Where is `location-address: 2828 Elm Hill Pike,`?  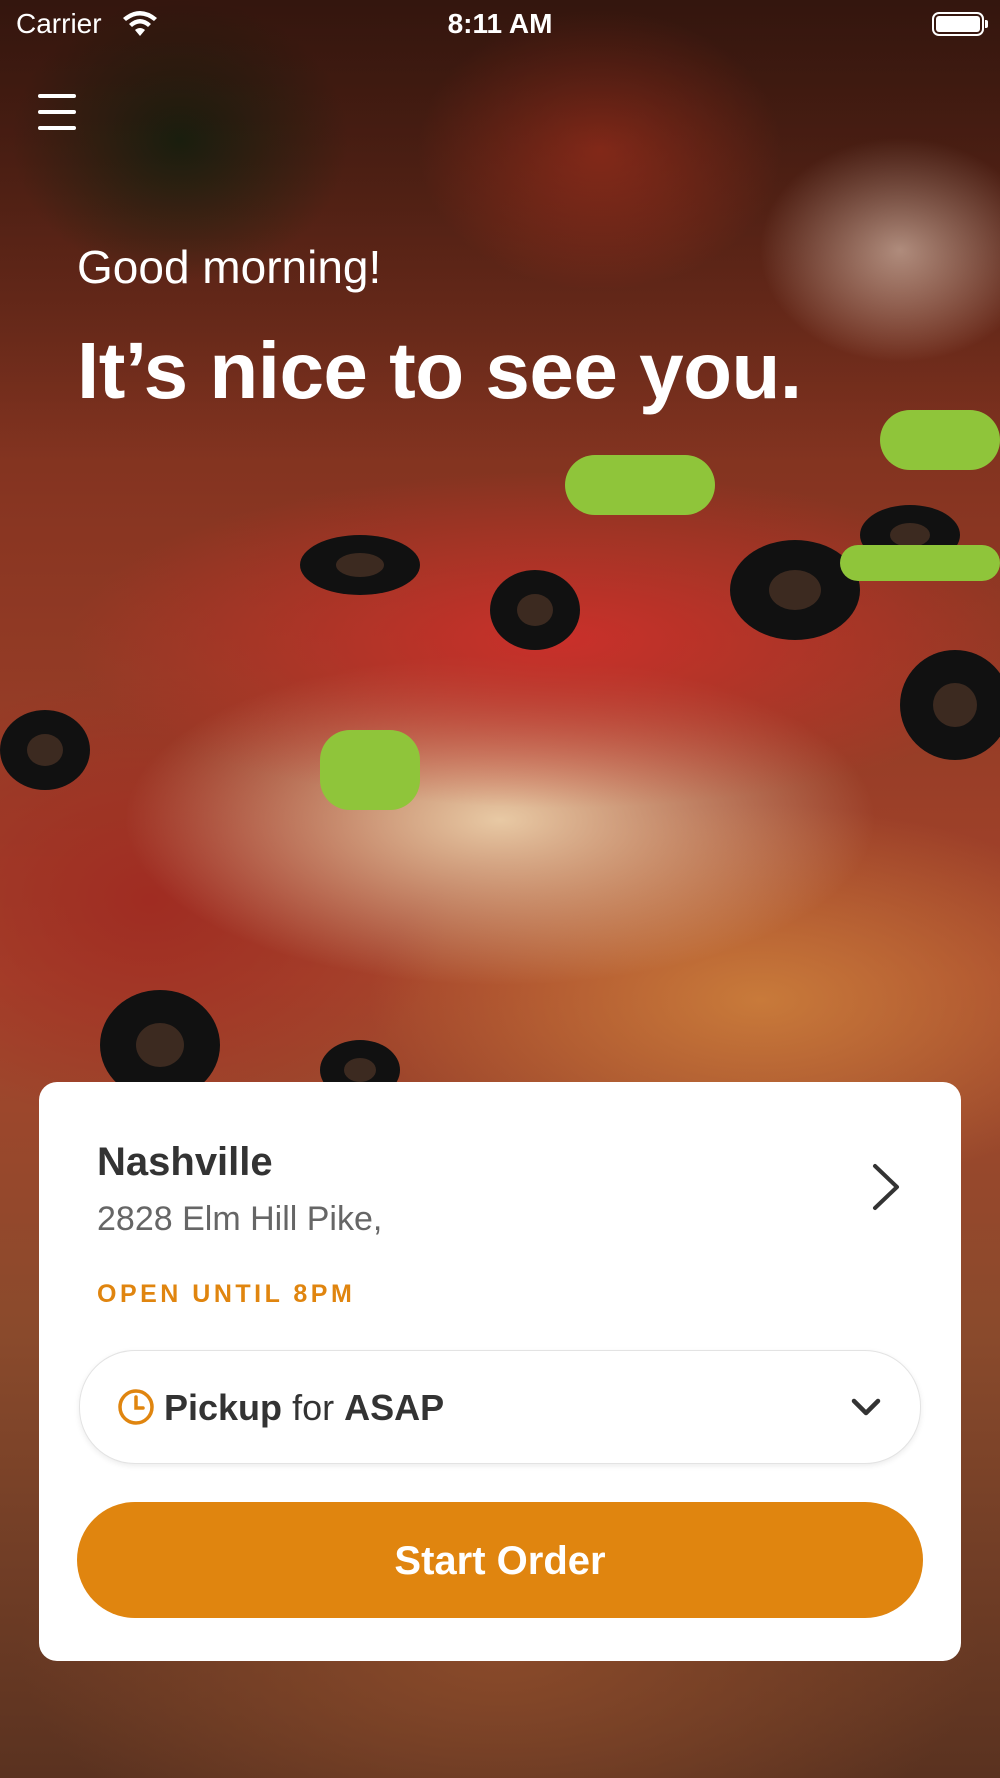
location-address: 2828 Elm Hill Pike, is located at coordinates (240, 1219).